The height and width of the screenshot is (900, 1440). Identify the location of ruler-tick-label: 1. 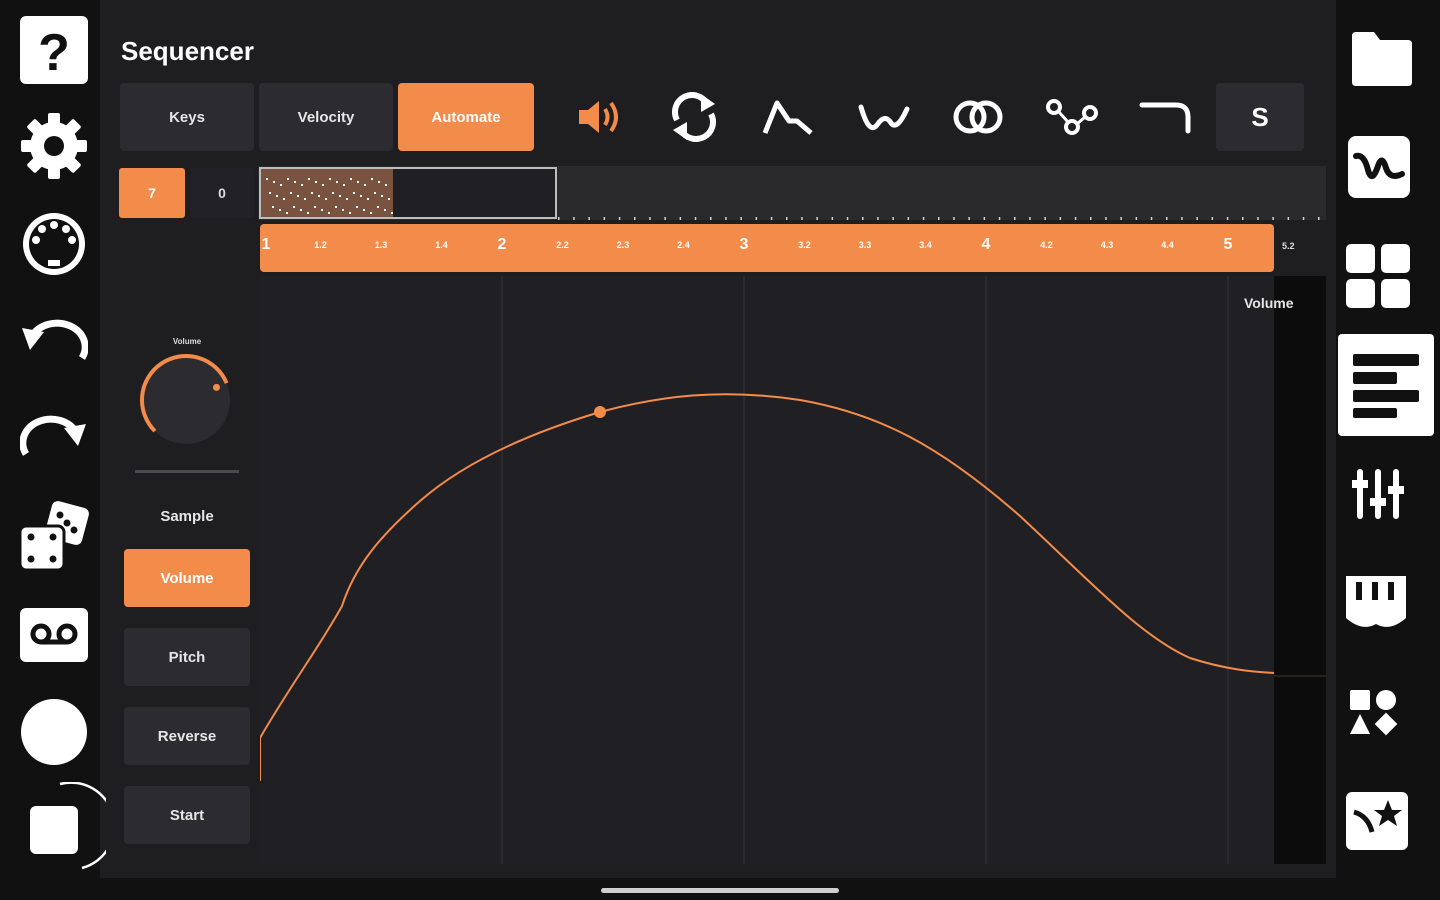
(266, 244).